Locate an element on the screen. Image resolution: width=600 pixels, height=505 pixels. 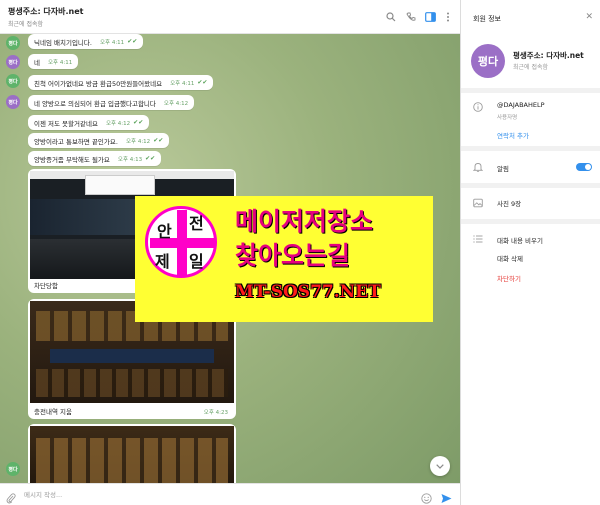
message-text: 친척 어이가없네요 방금 환급50만원들어왔네요 is located at coordinates (98, 83).